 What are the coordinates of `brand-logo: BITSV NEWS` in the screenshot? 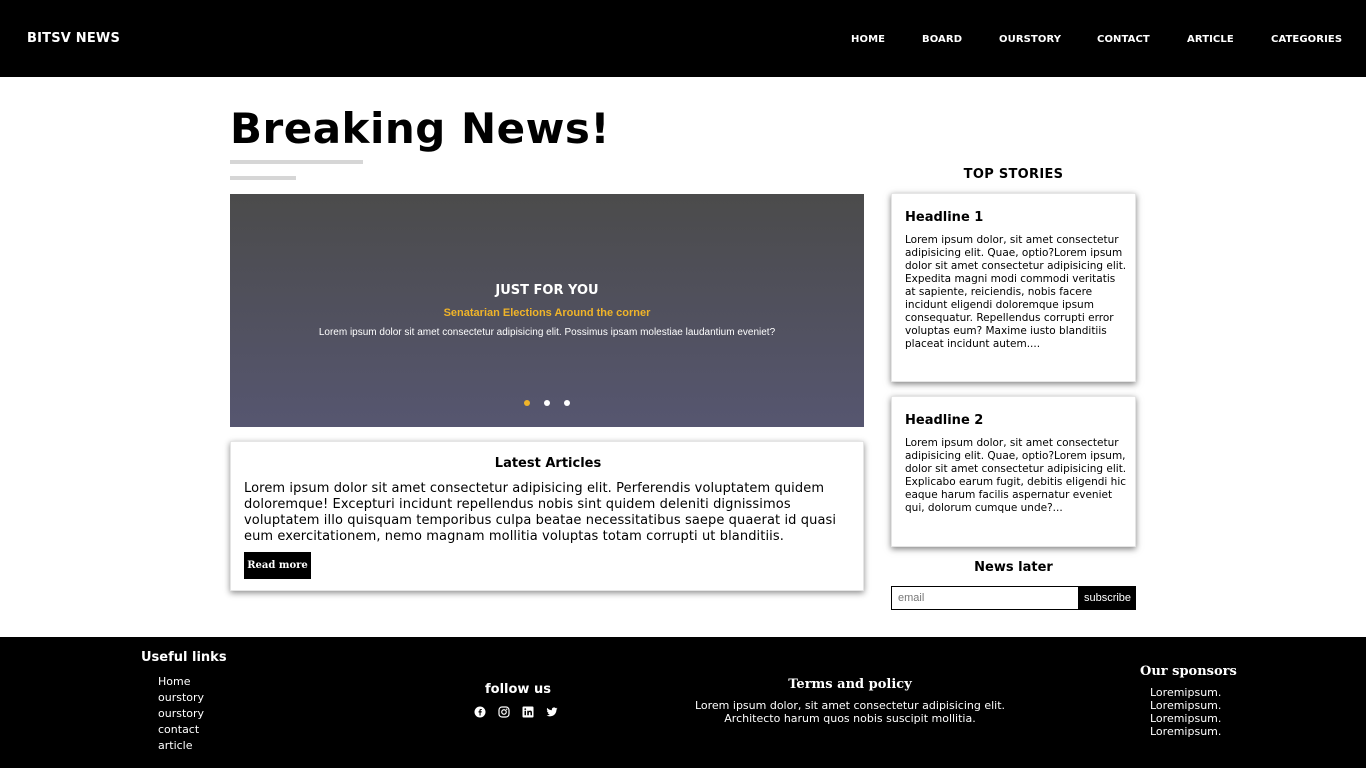 It's located at (73, 38).